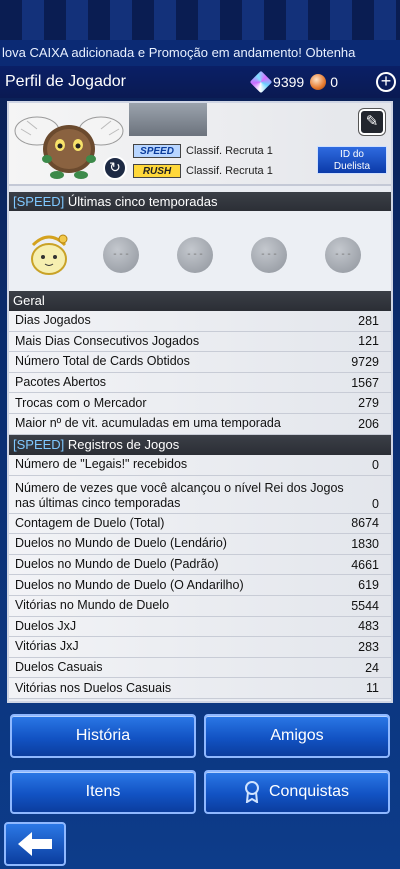  What do you see at coordinates (368, 646) in the screenshot?
I see `stat-value: 283` at bounding box center [368, 646].